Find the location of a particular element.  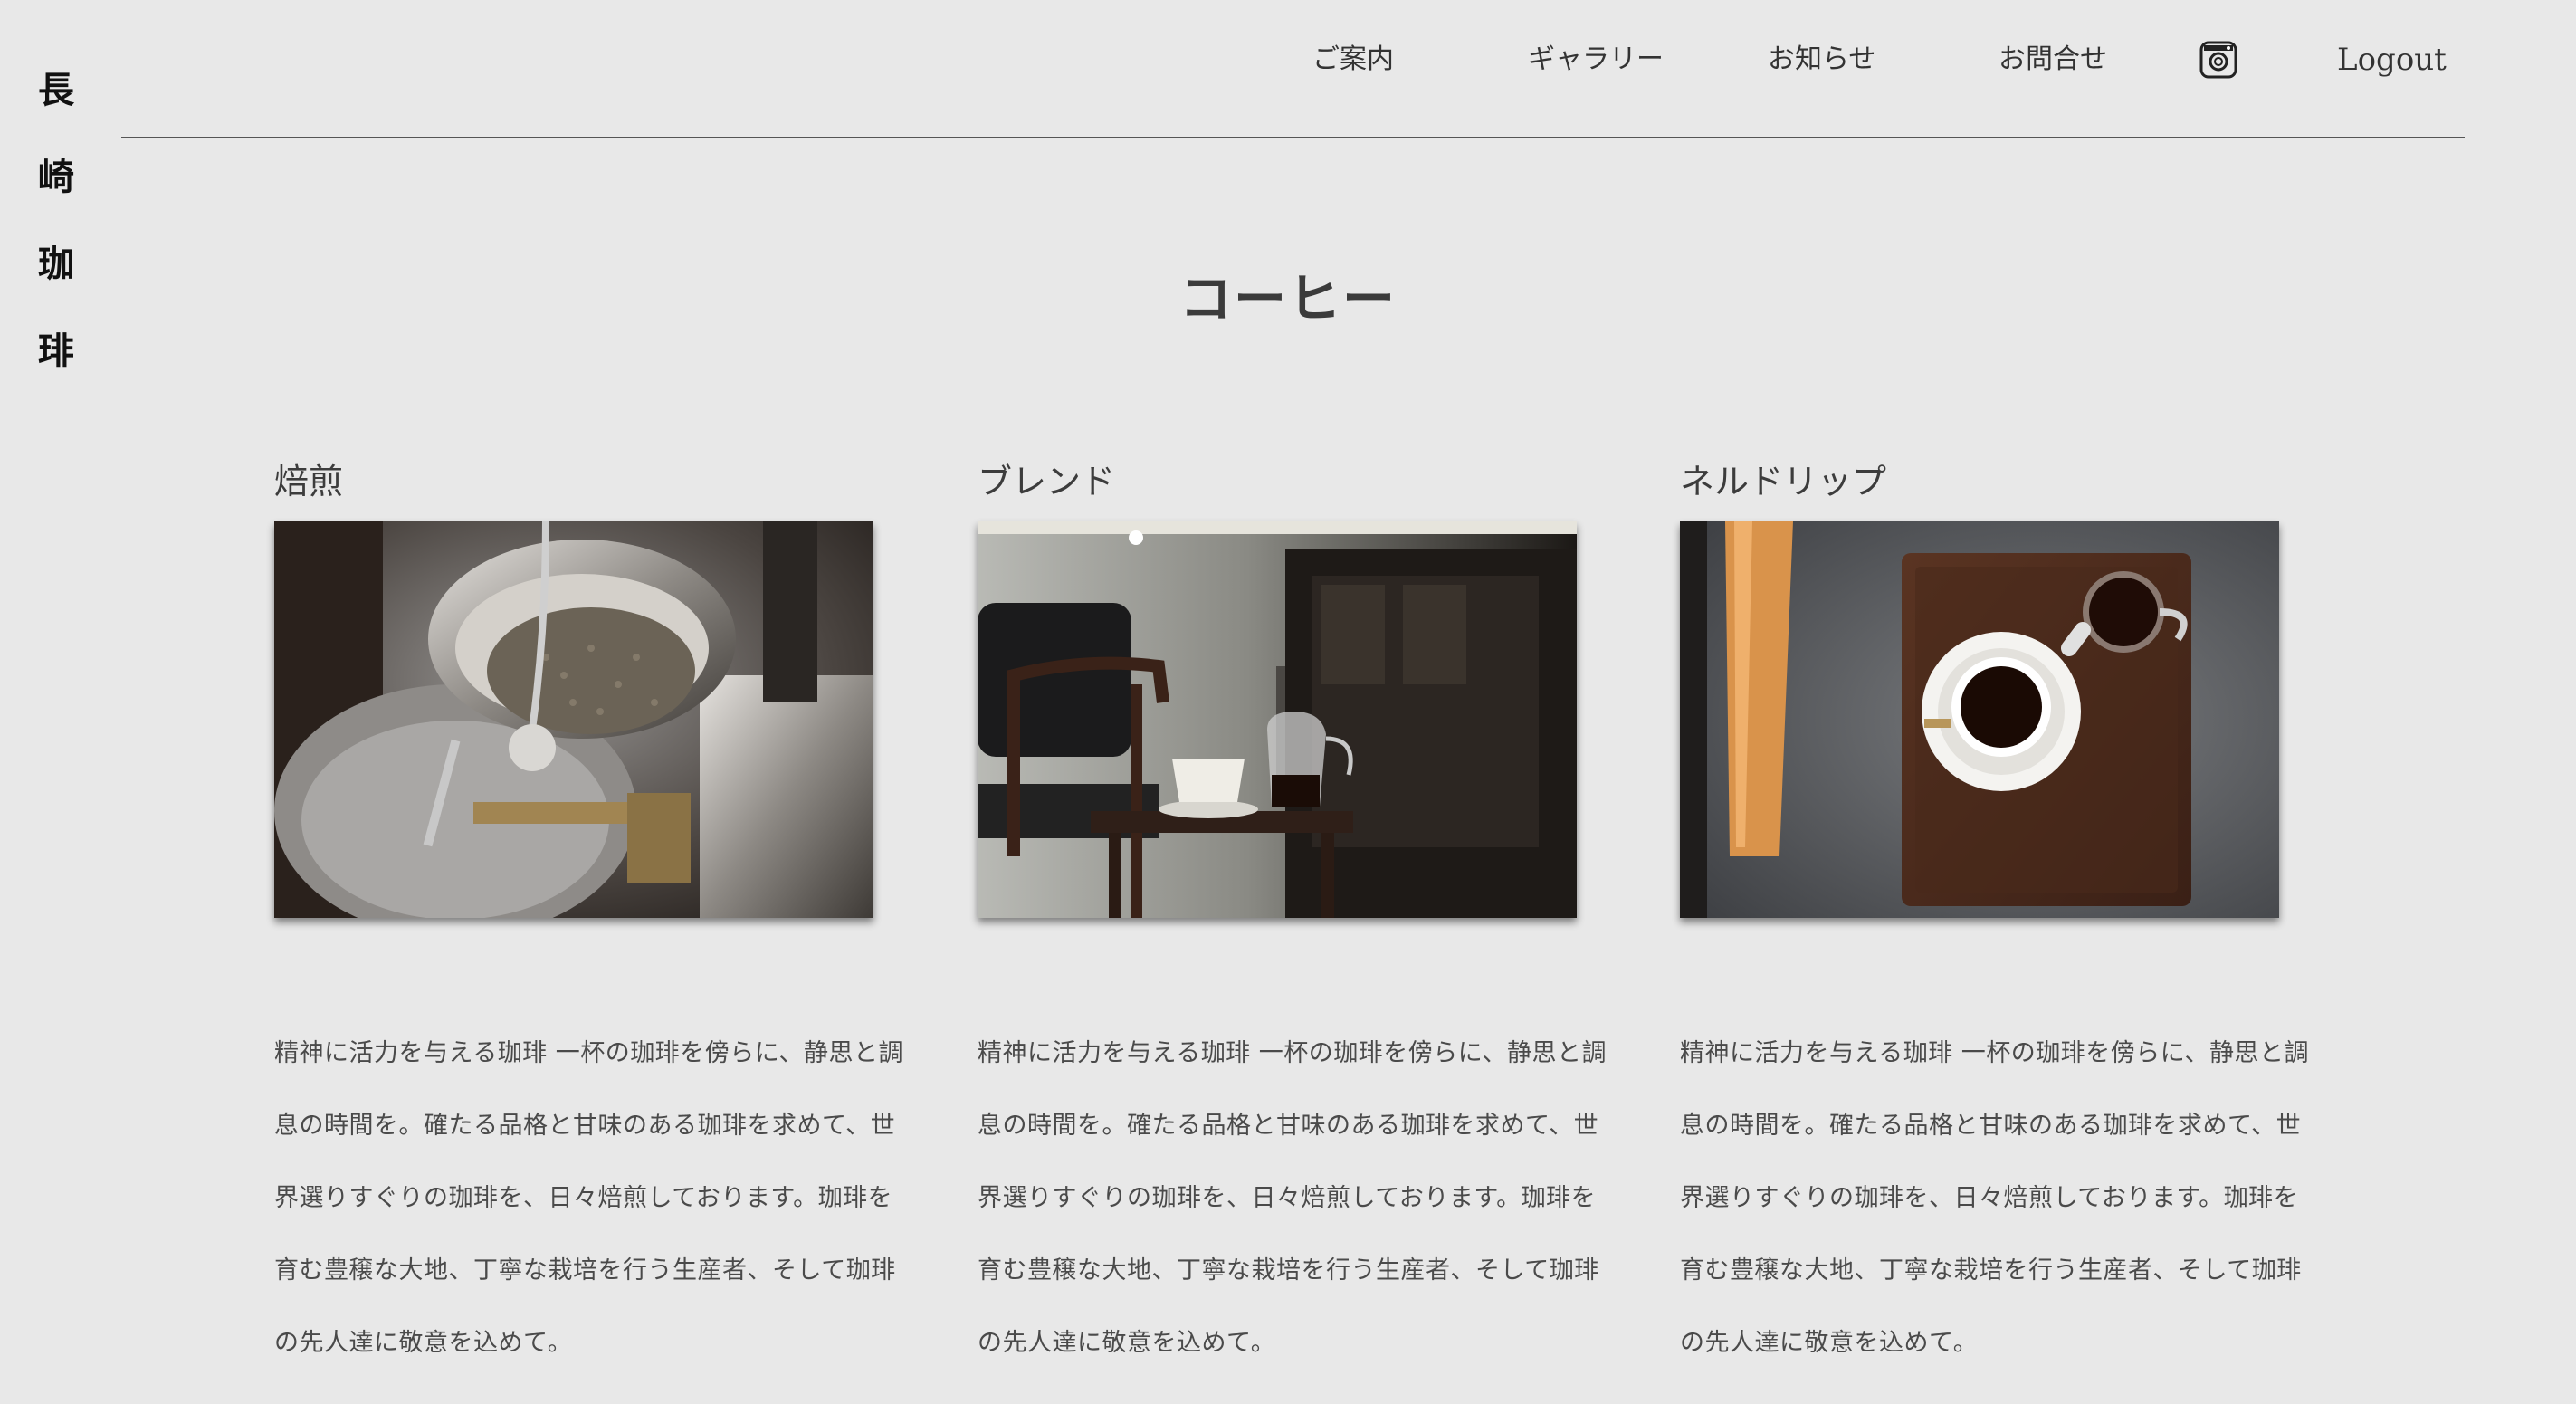

instagram-icon is located at coordinates (2218, 60).